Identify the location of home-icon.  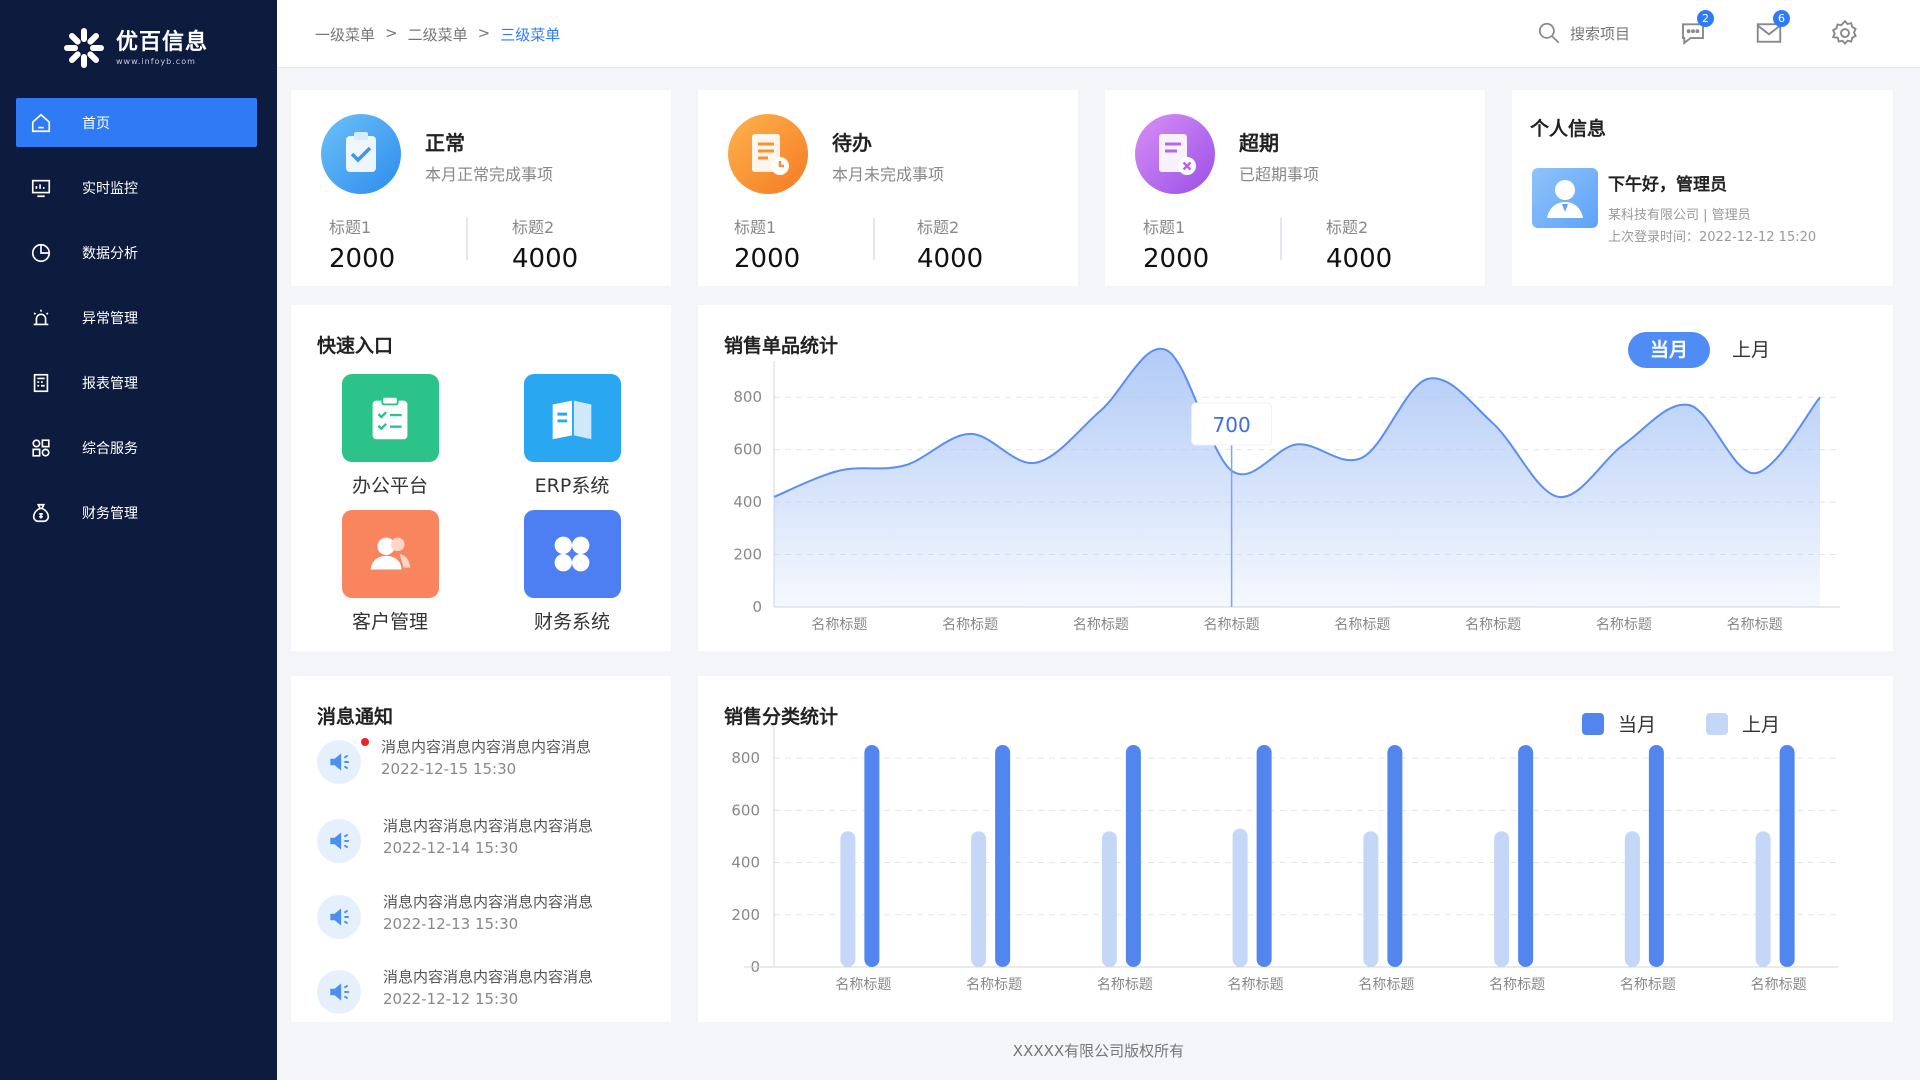
(41, 122).